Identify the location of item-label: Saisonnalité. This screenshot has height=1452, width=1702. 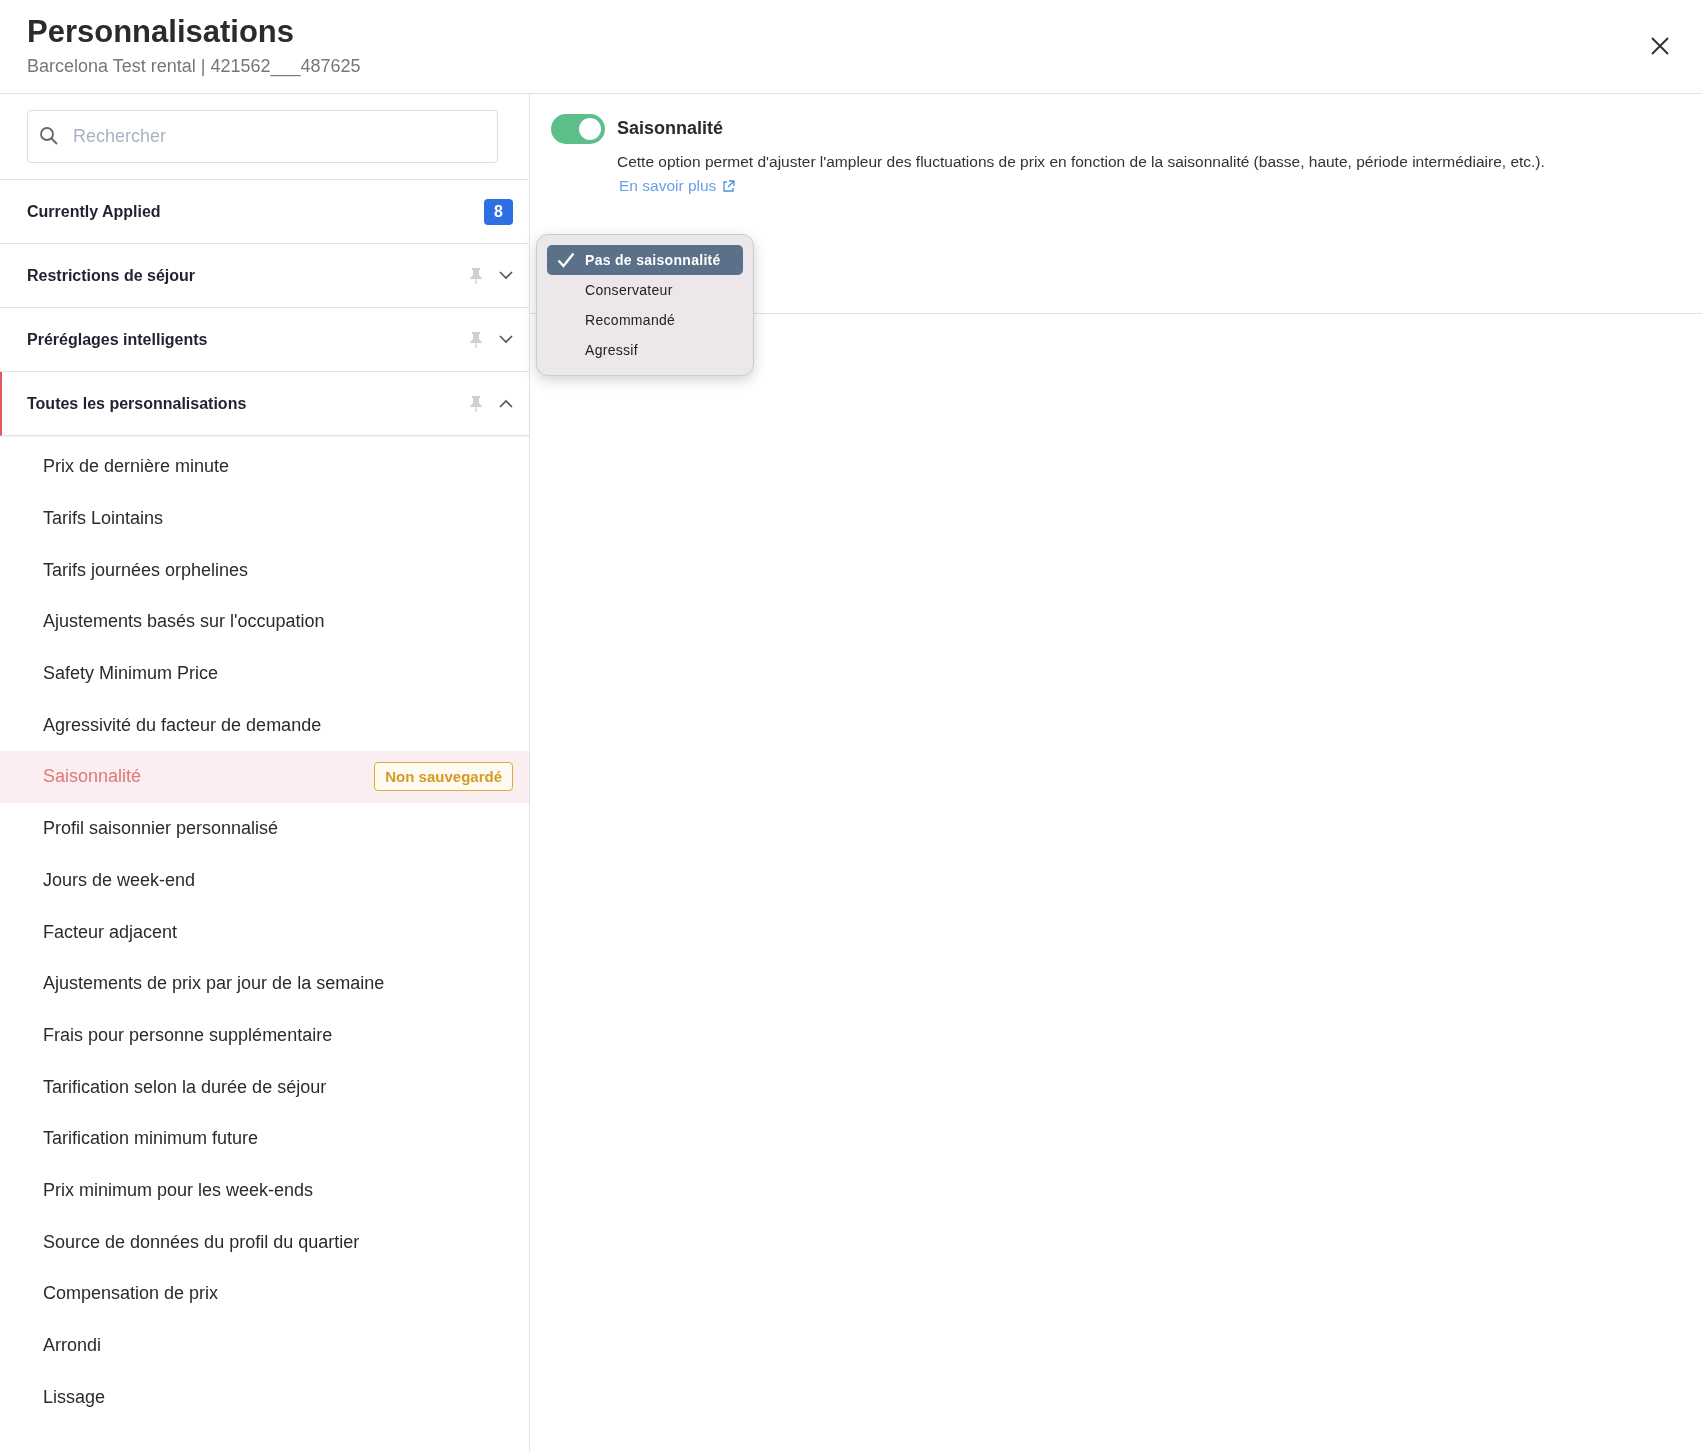
(93, 777).